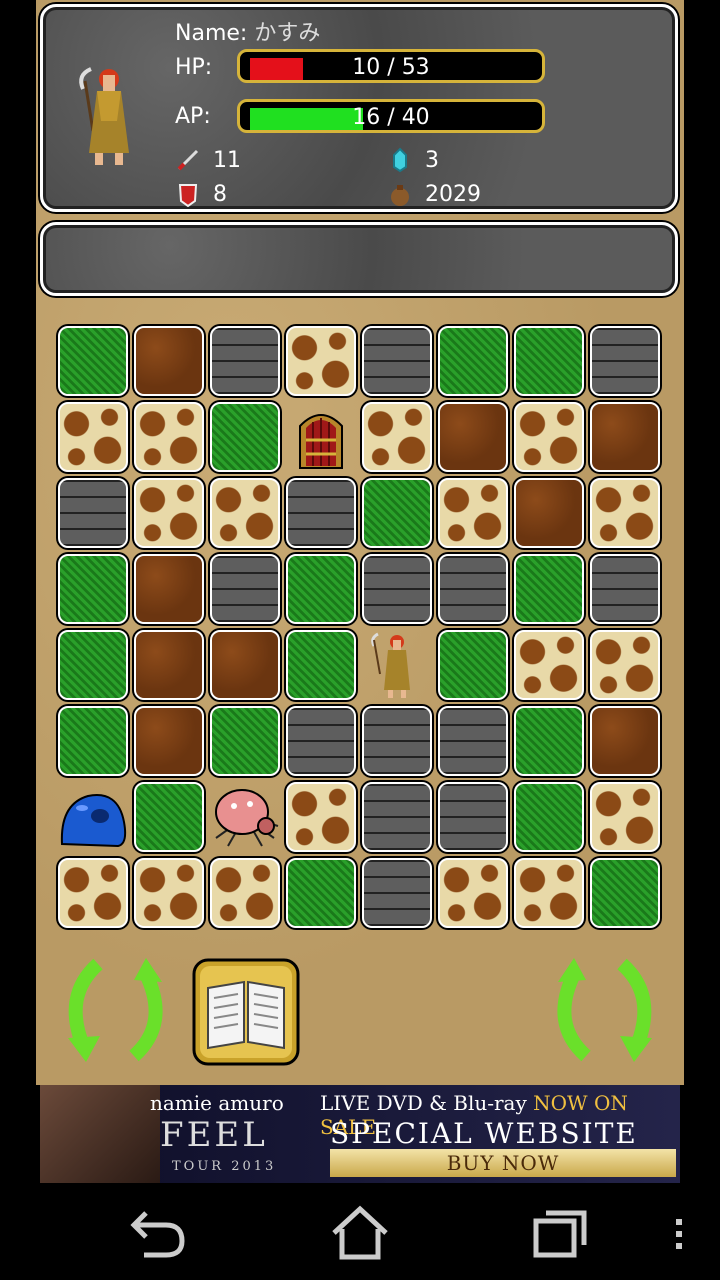 The width and height of the screenshot is (720, 1280). What do you see at coordinates (400, 160) in the screenshot?
I see `crystal-icon` at bounding box center [400, 160].